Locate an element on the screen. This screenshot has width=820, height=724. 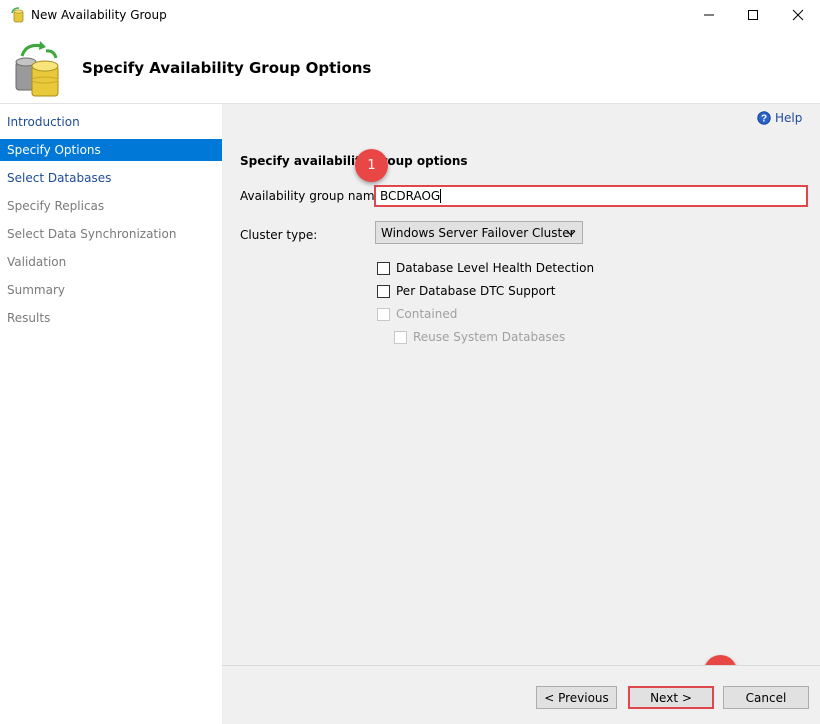
cluster-type-select: Windows Server Failover Cluster is located at coordinates (479, 232).